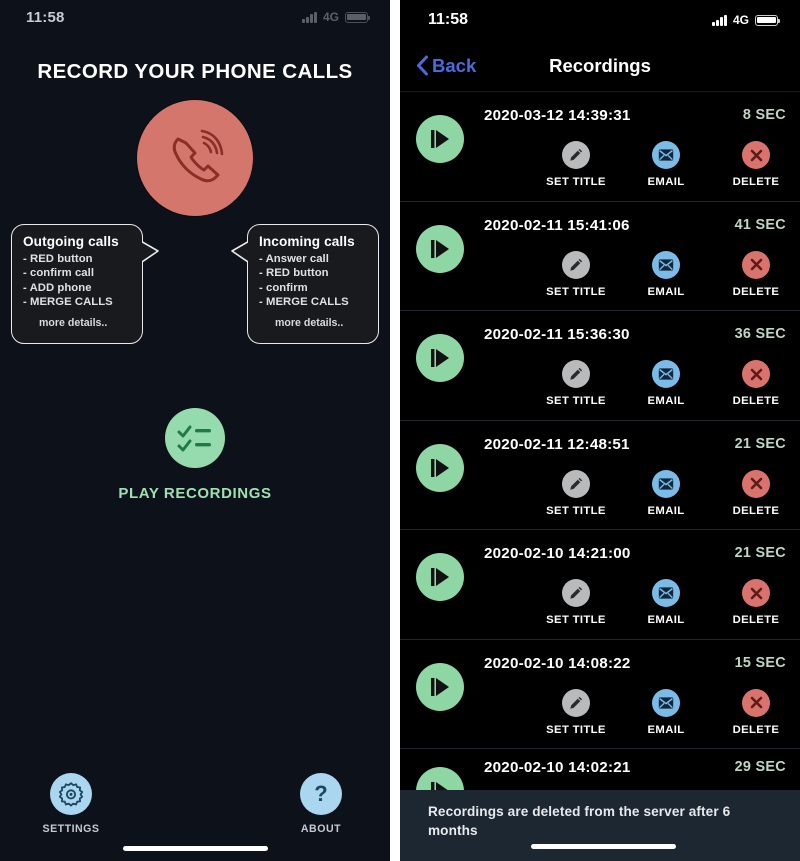 This screenshot has height=861, width=800. I want to click on about-label: ABOUT, so click(321, 829).